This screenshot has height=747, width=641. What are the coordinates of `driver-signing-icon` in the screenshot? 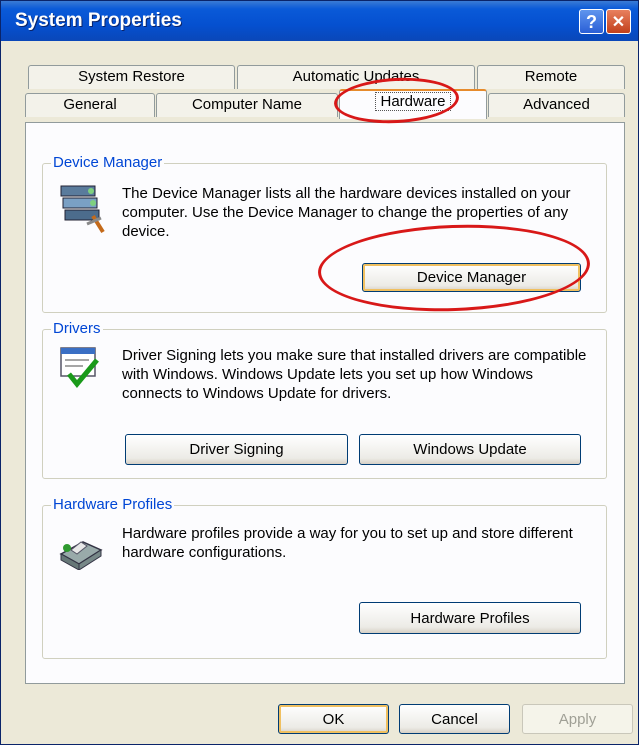 It's located at (79, 367).